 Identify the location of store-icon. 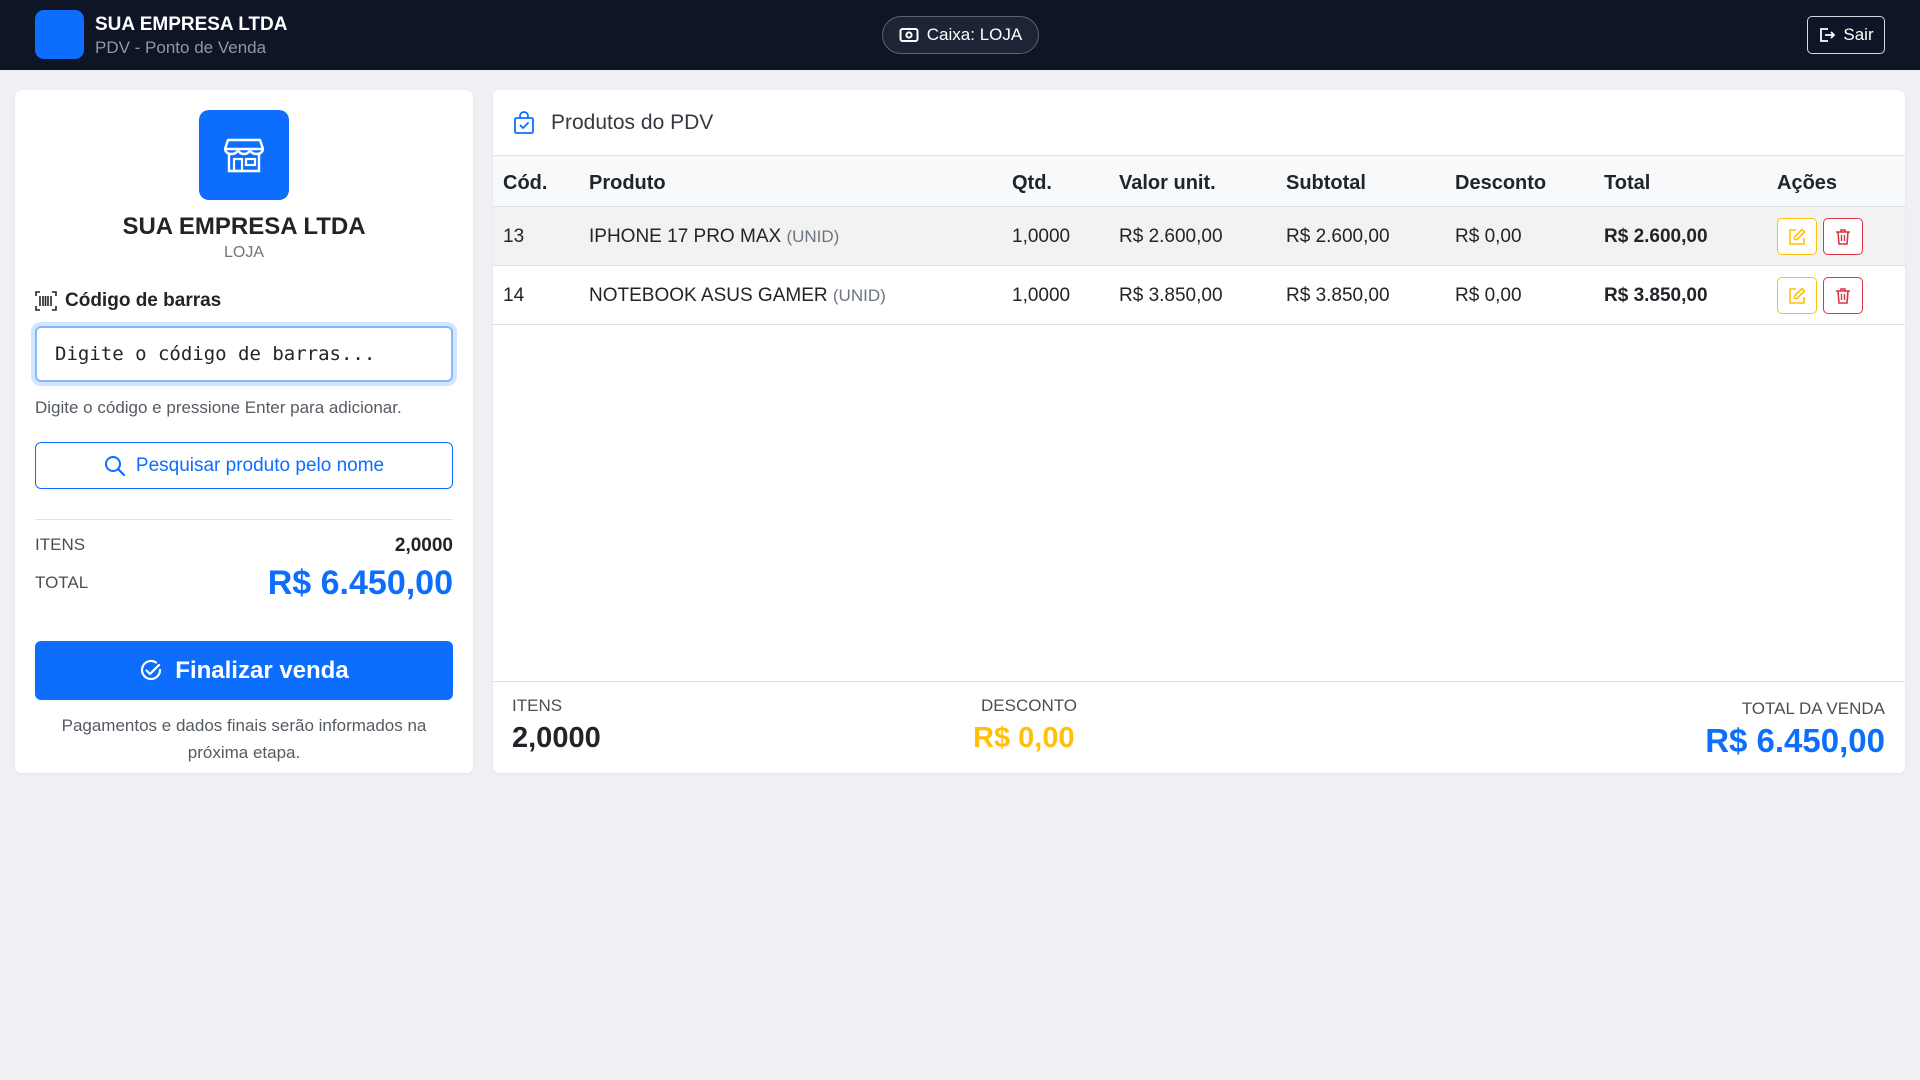
(244, 155).